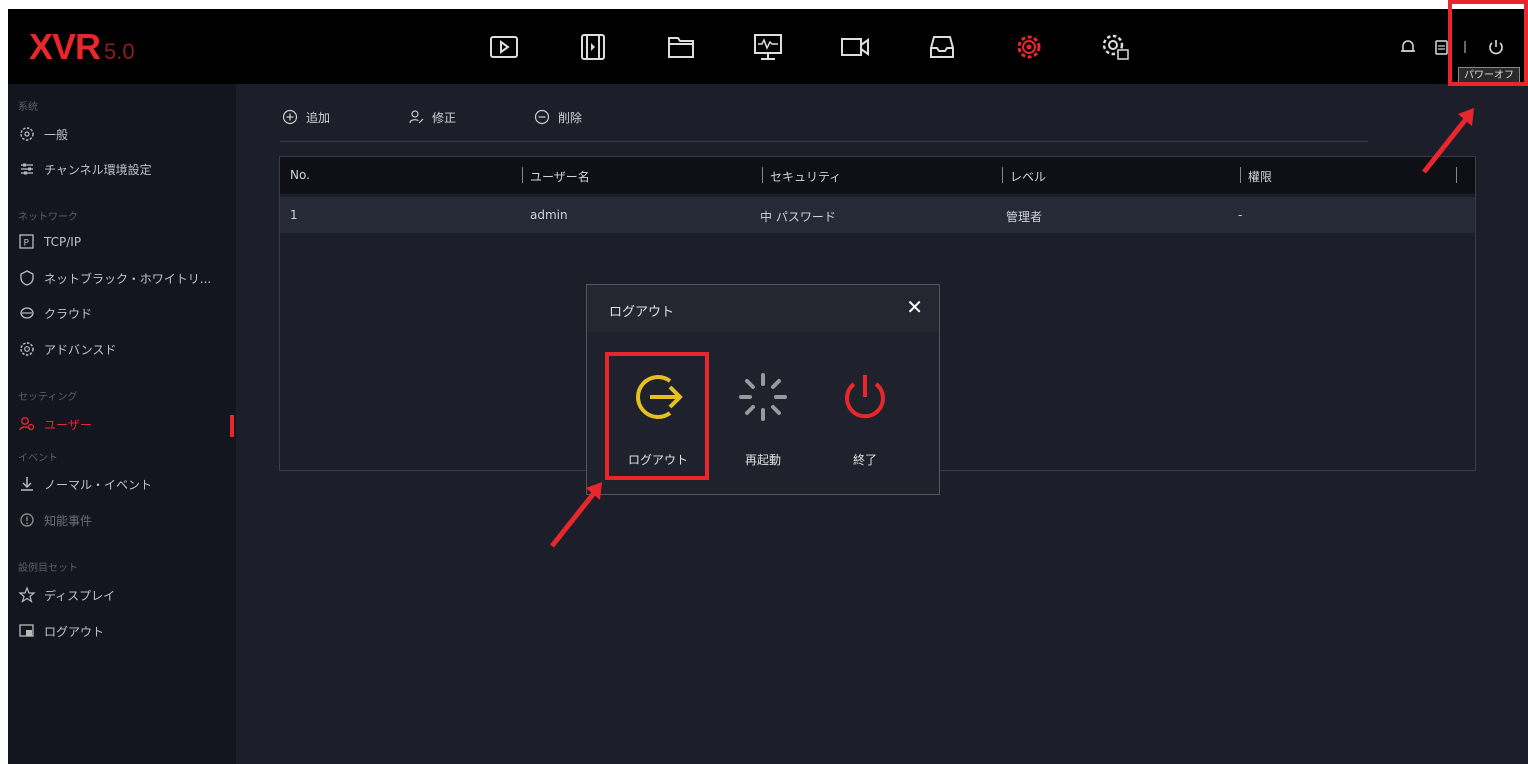 This screenshot has height=764, width=1528. I want to click on sidebar-item-user: ユーザー, so click(123, 424).